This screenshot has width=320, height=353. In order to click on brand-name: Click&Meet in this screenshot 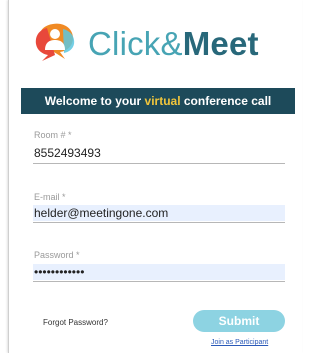, I will do `click(173, 44)`.